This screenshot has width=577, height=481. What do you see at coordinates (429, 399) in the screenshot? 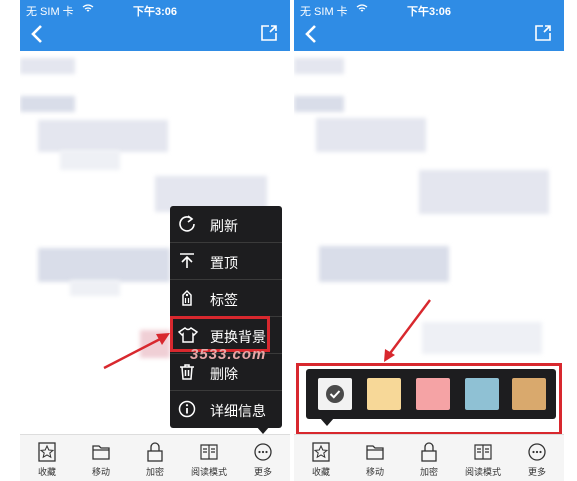
I see `highlight-box-color-picker` at bounding box center [429, 399].